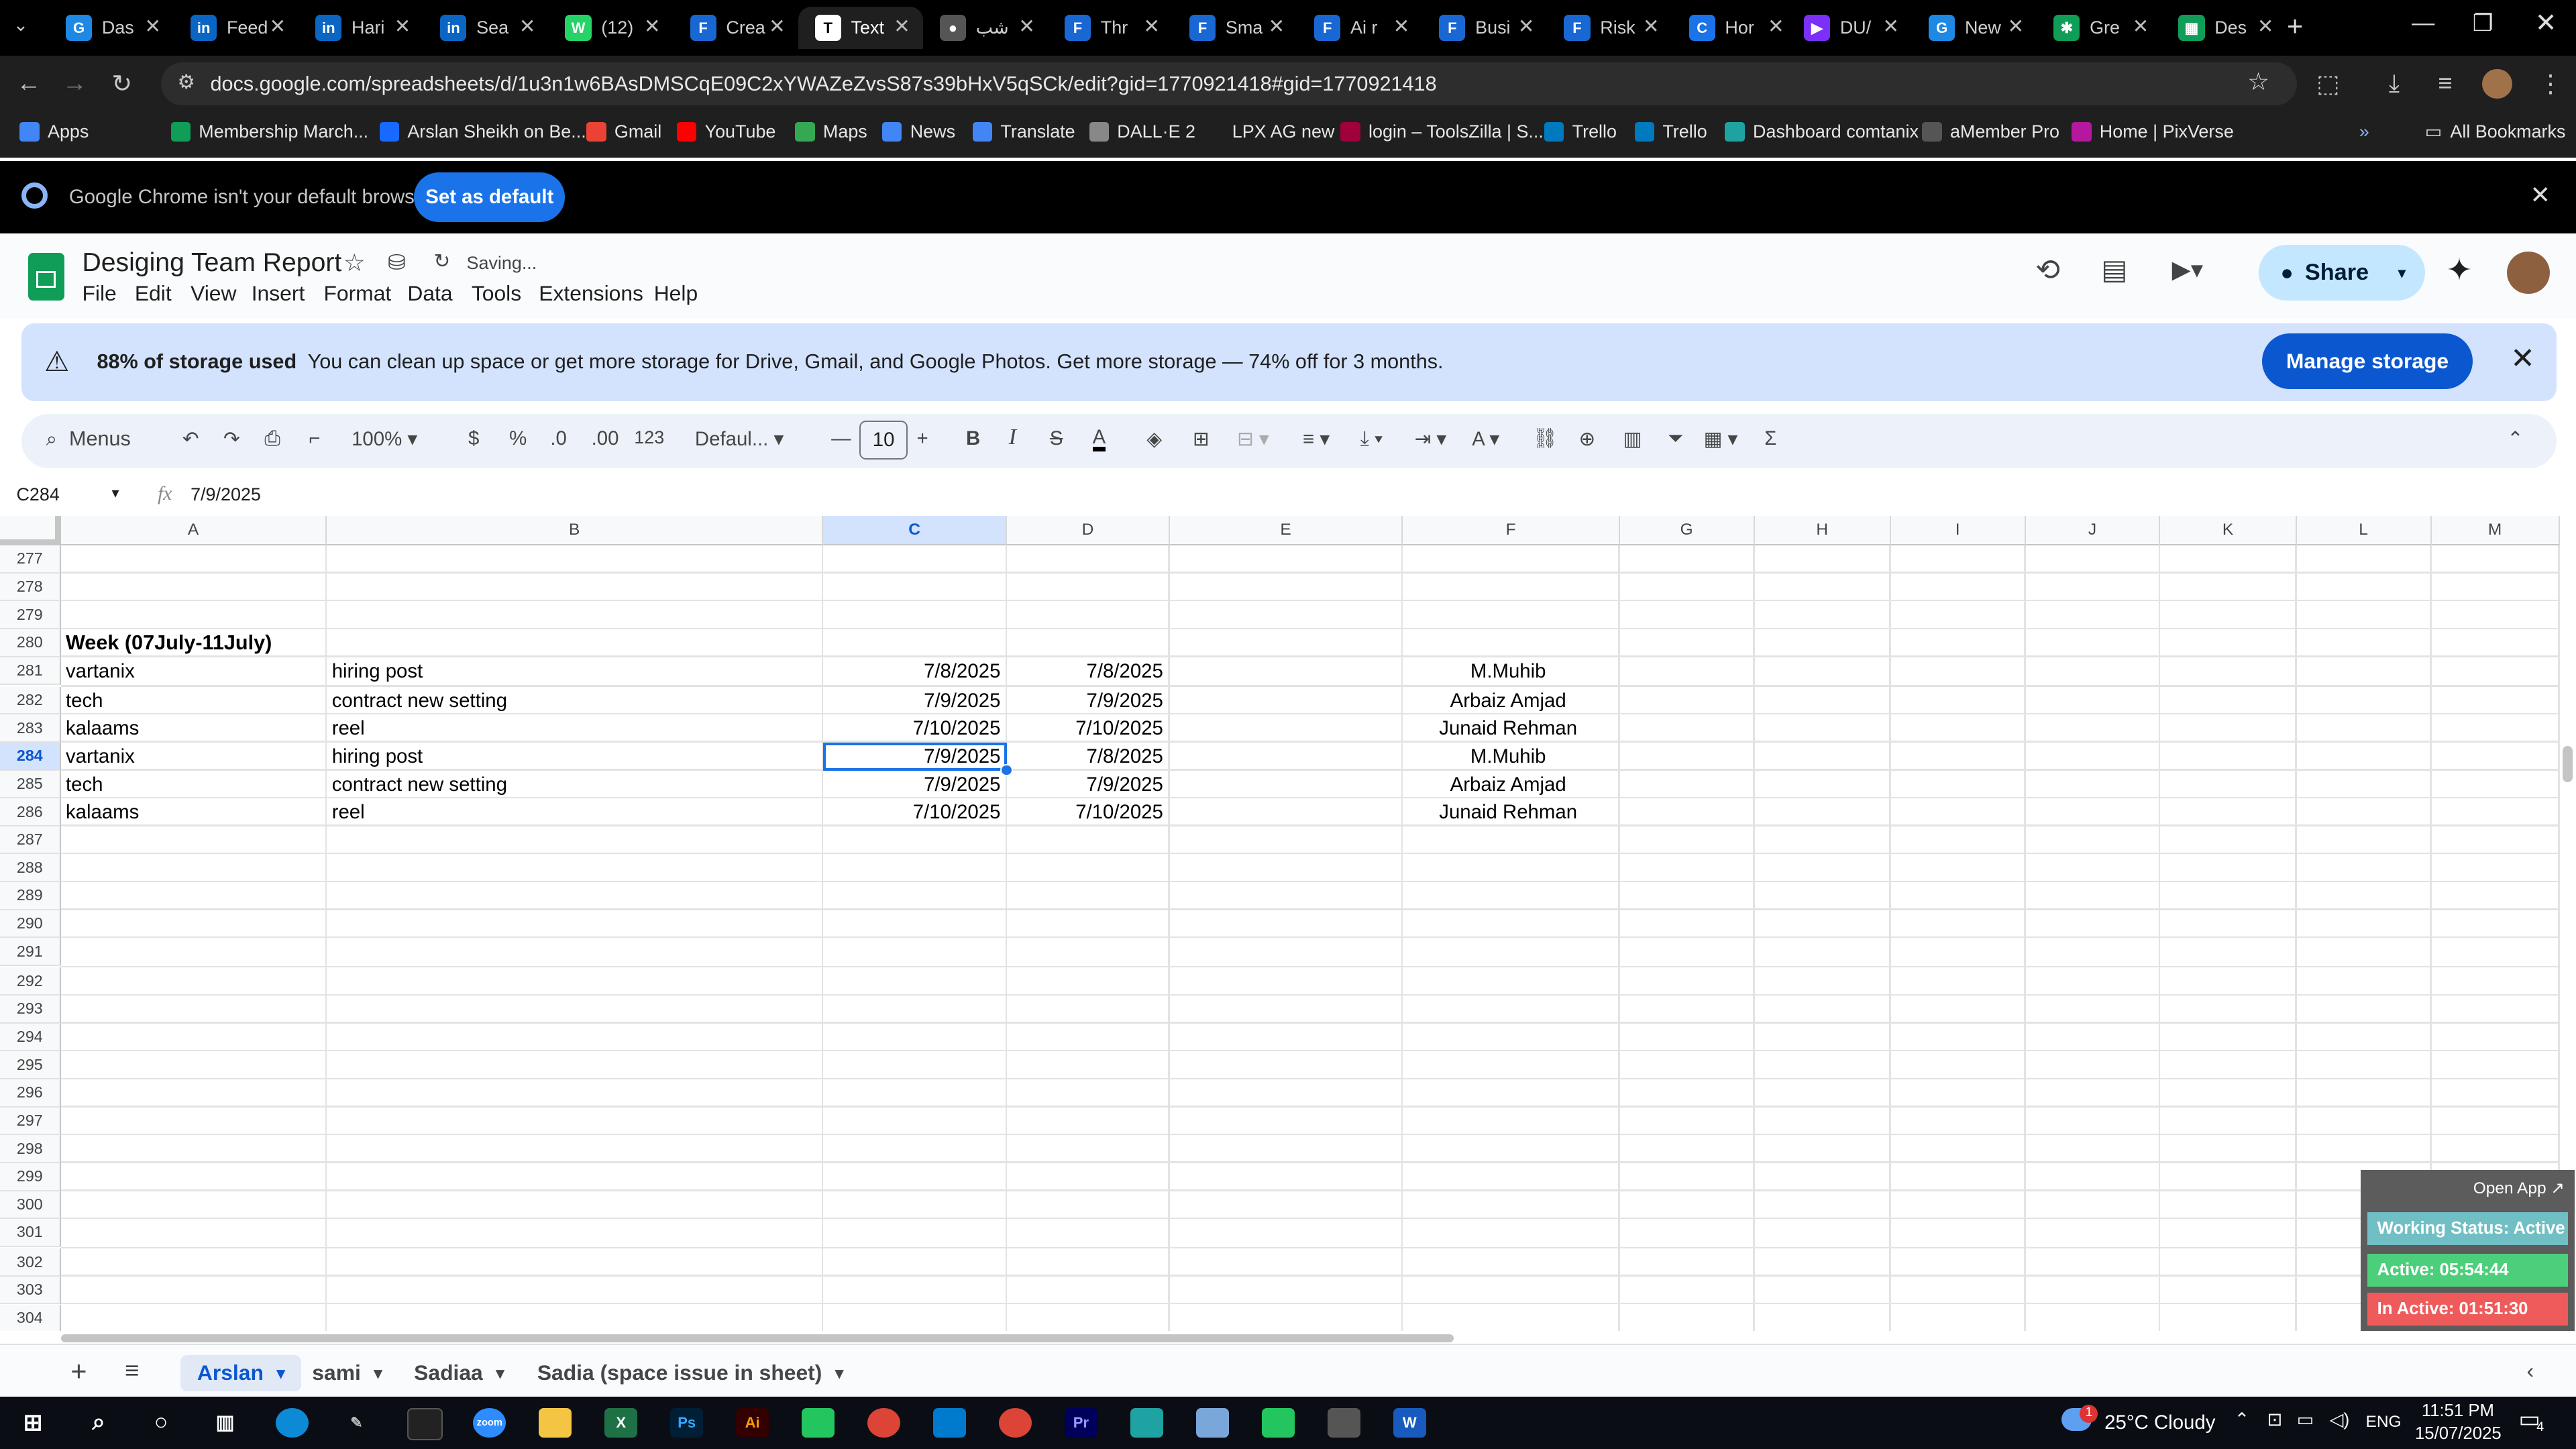 The width and height of the screenshot is (2576, 1449). I want to click on fill-color-icon: ◈, so click(1154, 439).